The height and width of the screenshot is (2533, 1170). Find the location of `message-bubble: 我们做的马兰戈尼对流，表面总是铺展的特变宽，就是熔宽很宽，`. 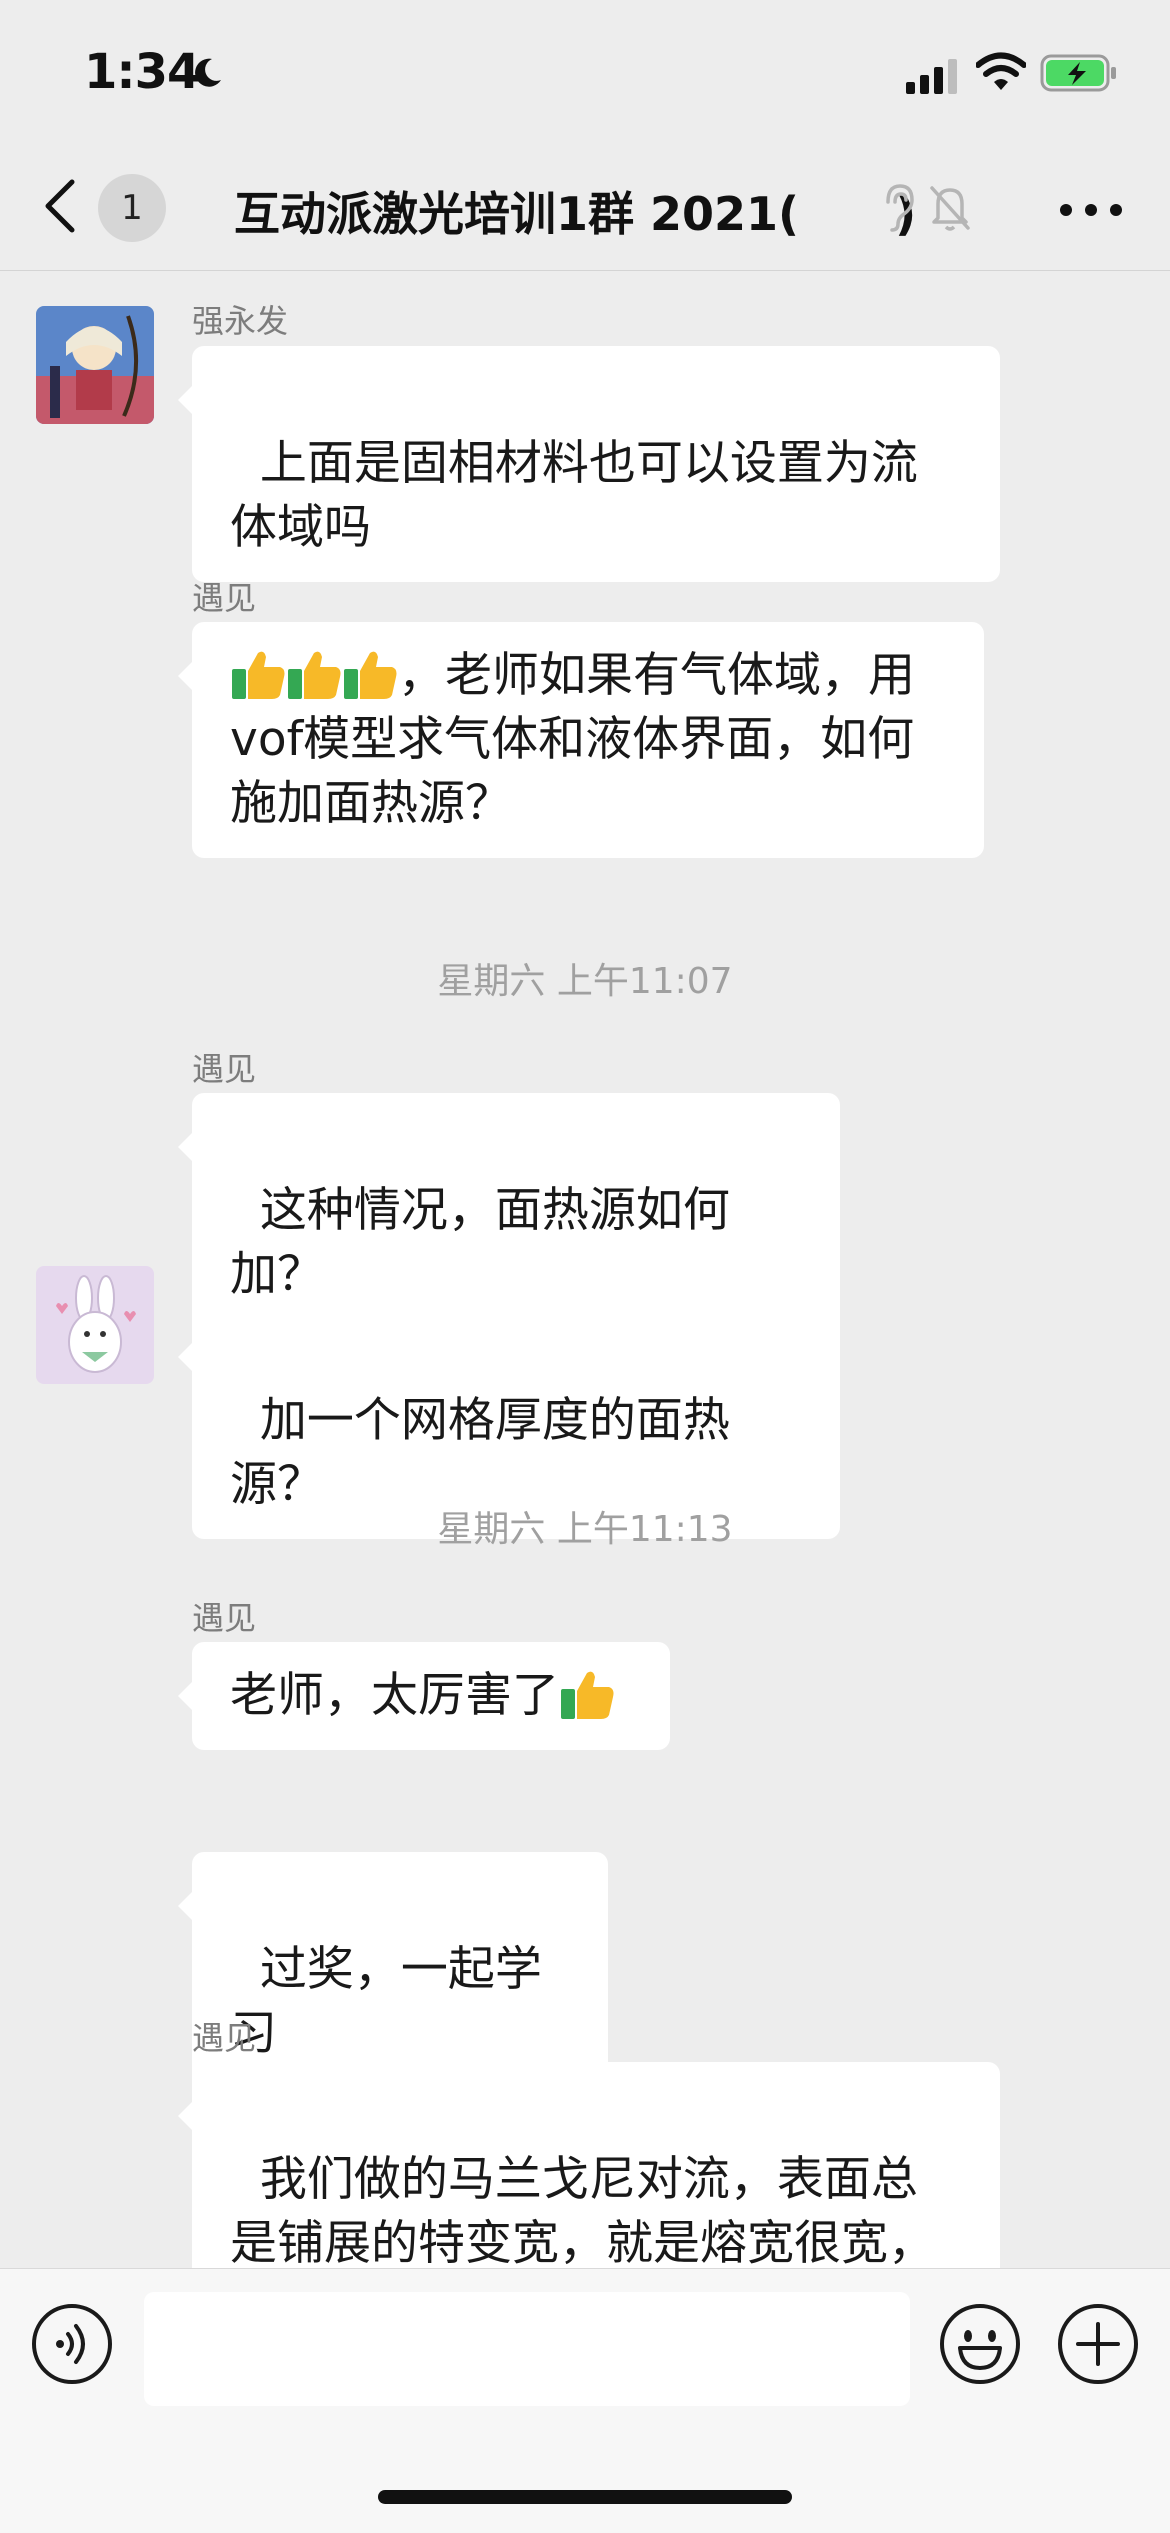

message-bubble: 我们做的马兰戈尼对流，表面总是铺展的特变宽，就是熔宽很宽， is located at coordinates (589, 2180).